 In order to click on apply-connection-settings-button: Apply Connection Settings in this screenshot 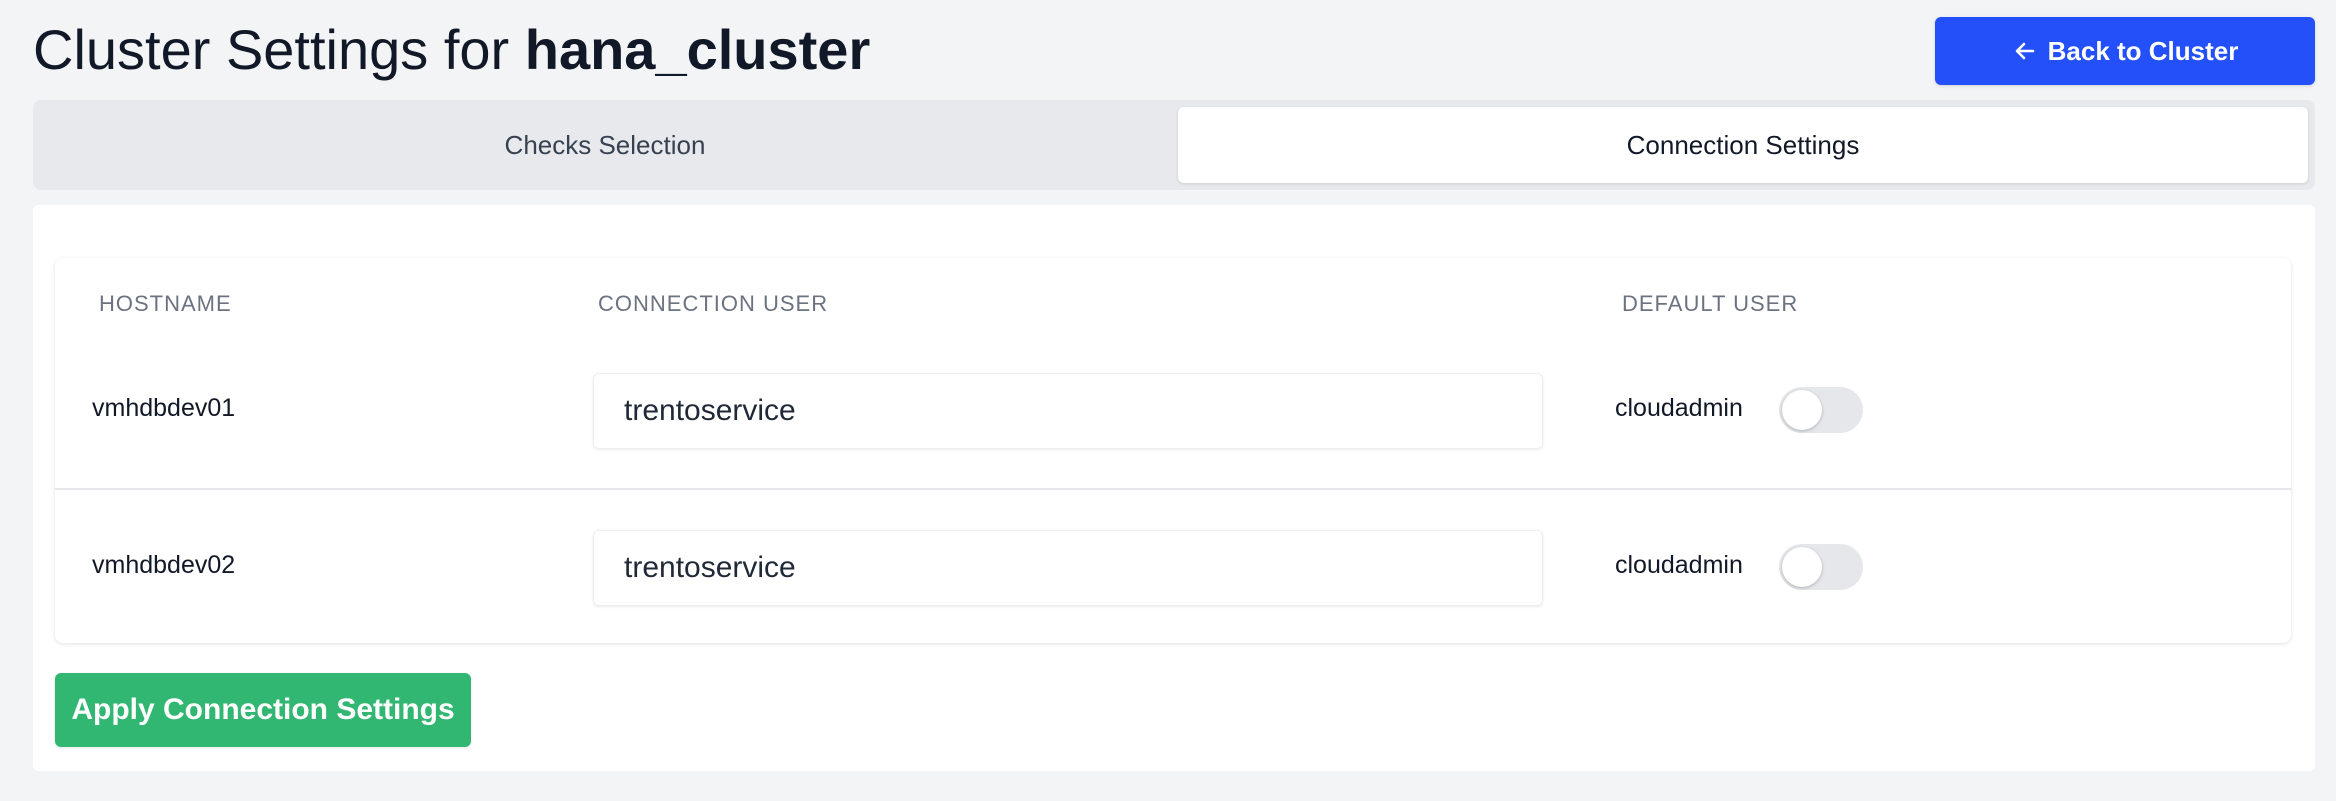, I will do `click(263, 710)`.